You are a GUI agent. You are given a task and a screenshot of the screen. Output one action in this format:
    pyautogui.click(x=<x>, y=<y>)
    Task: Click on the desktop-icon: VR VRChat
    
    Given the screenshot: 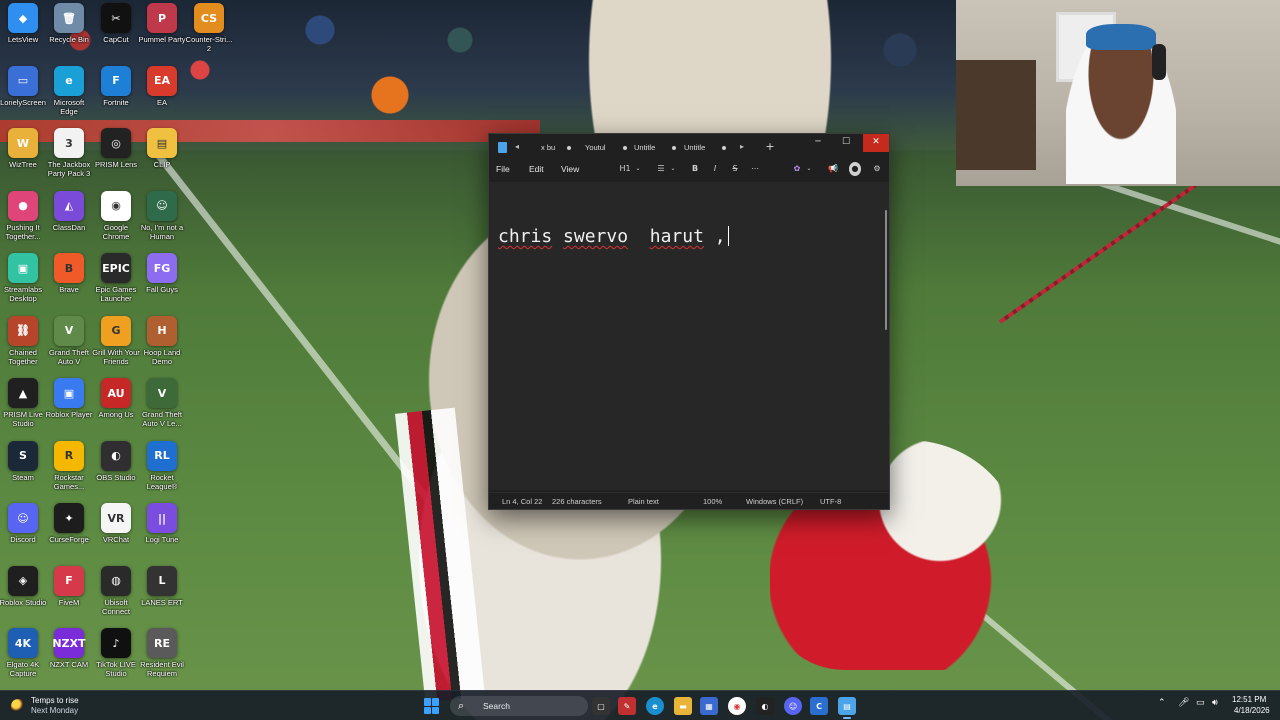 What is the action you would take?
    pyautogui.click(x=116, y=534)
    